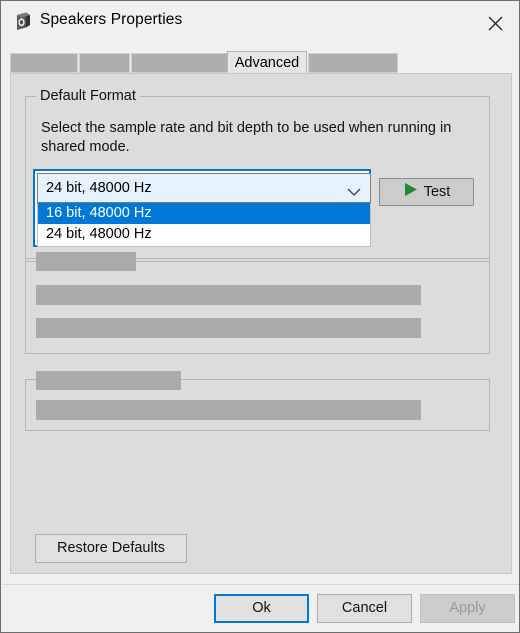 The height and width of the screenshot is (633, 520). What do you see at coordinates (86, 261) in the screenshot?
I see `group-redacted-two-legend` at bounding box center [86, 261].